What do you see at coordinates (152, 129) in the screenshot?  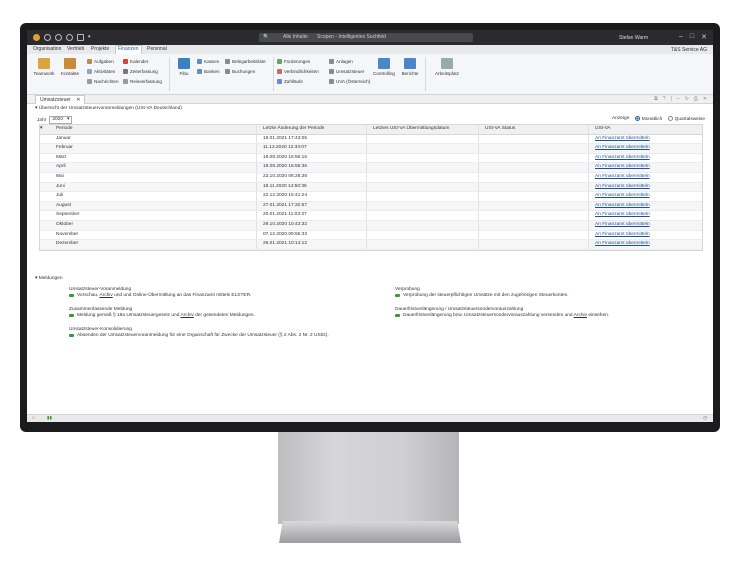 I see `column-header-periode: Periode` at bounding box center [152, 129].